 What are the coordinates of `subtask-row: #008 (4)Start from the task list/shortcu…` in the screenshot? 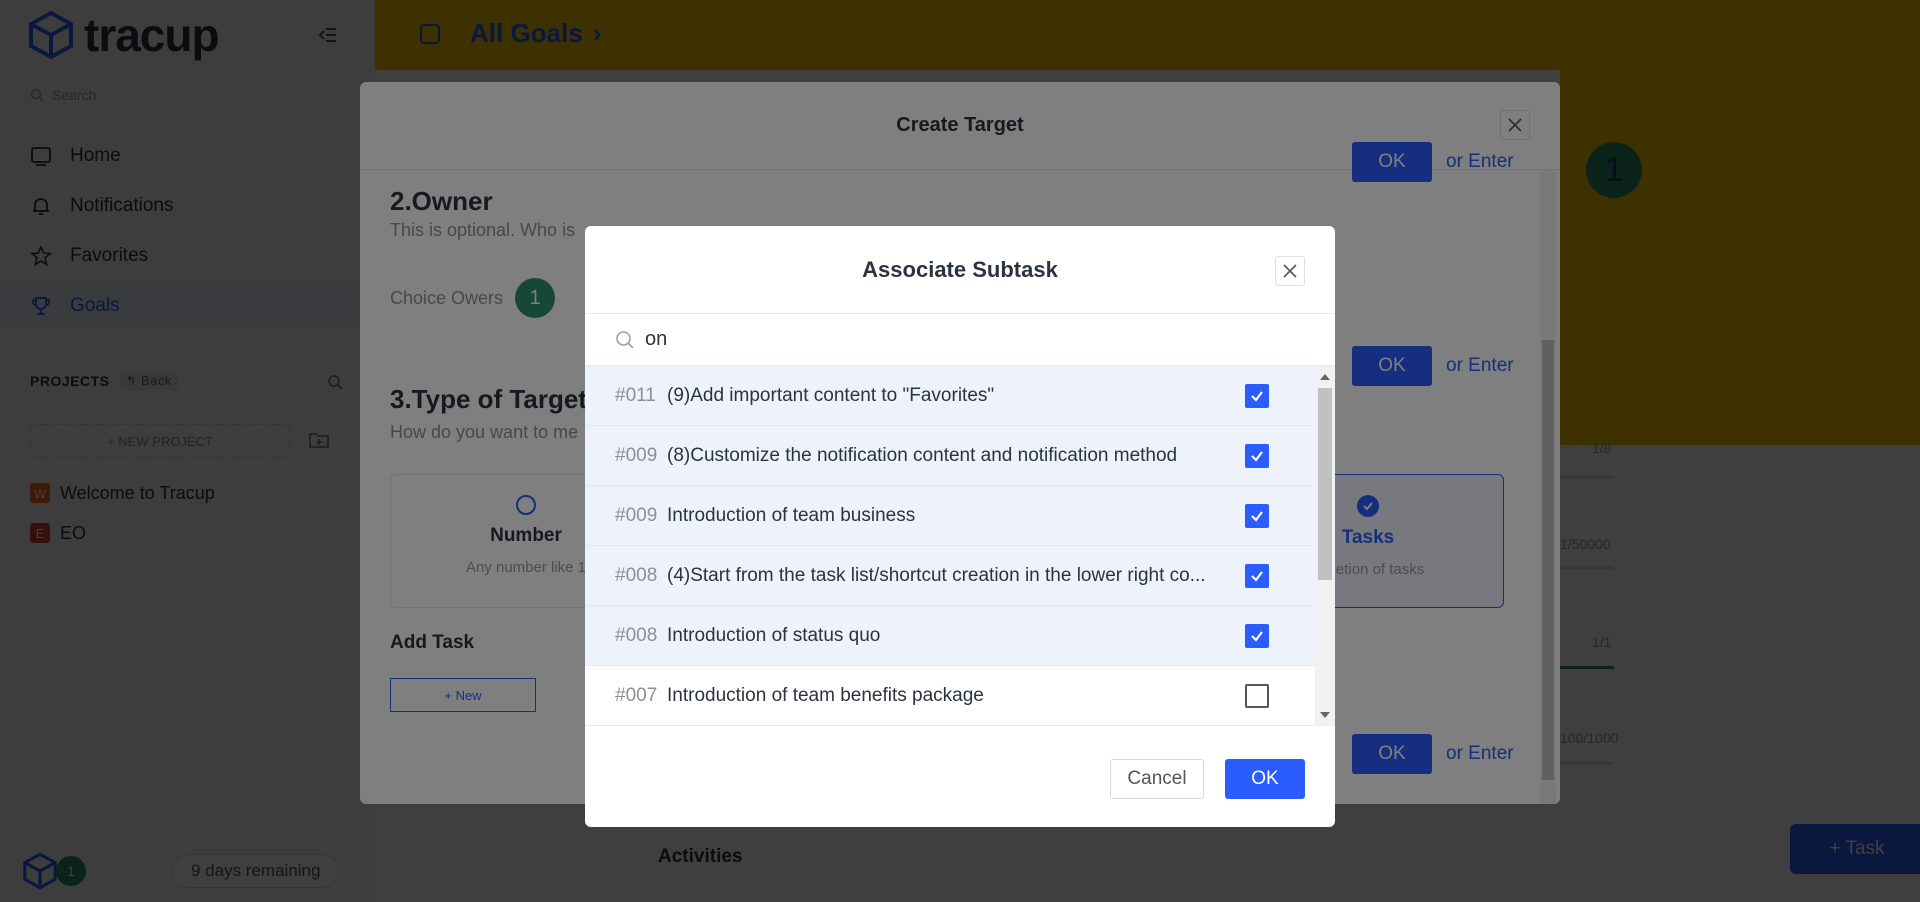 It's located at (950, 576).